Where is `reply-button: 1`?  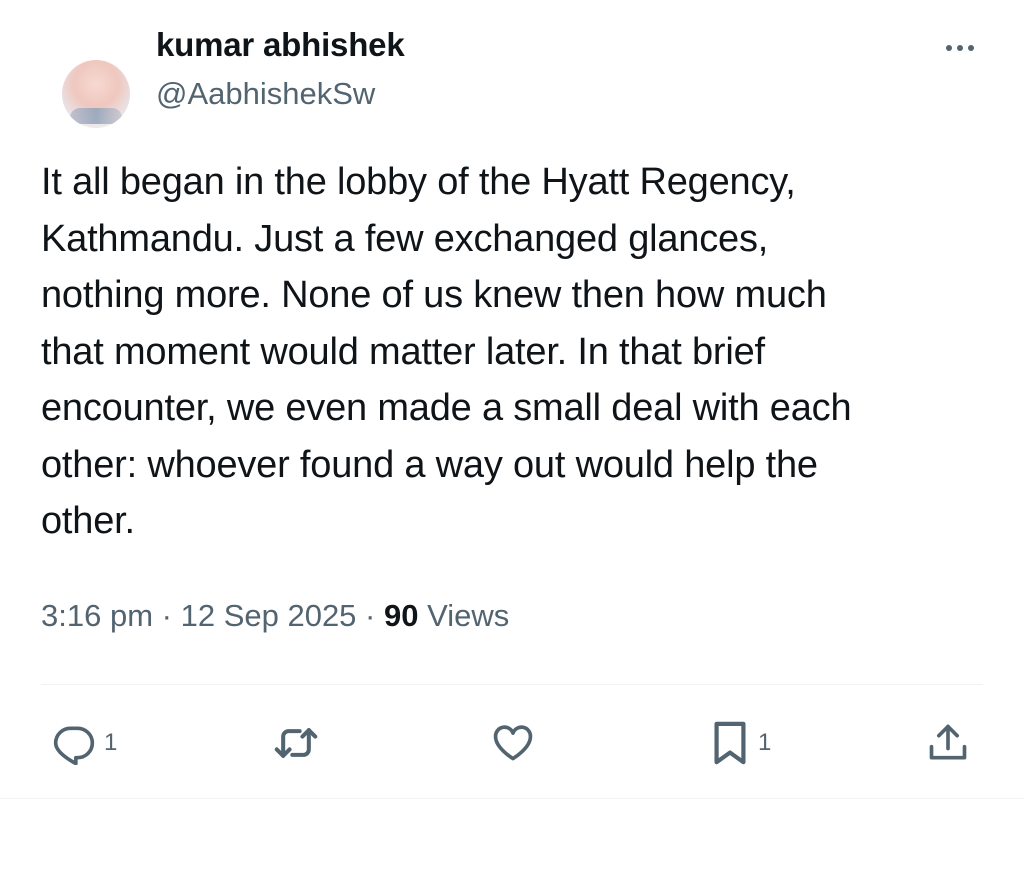
reply-button: 1 is located at coordinates (84, 743).